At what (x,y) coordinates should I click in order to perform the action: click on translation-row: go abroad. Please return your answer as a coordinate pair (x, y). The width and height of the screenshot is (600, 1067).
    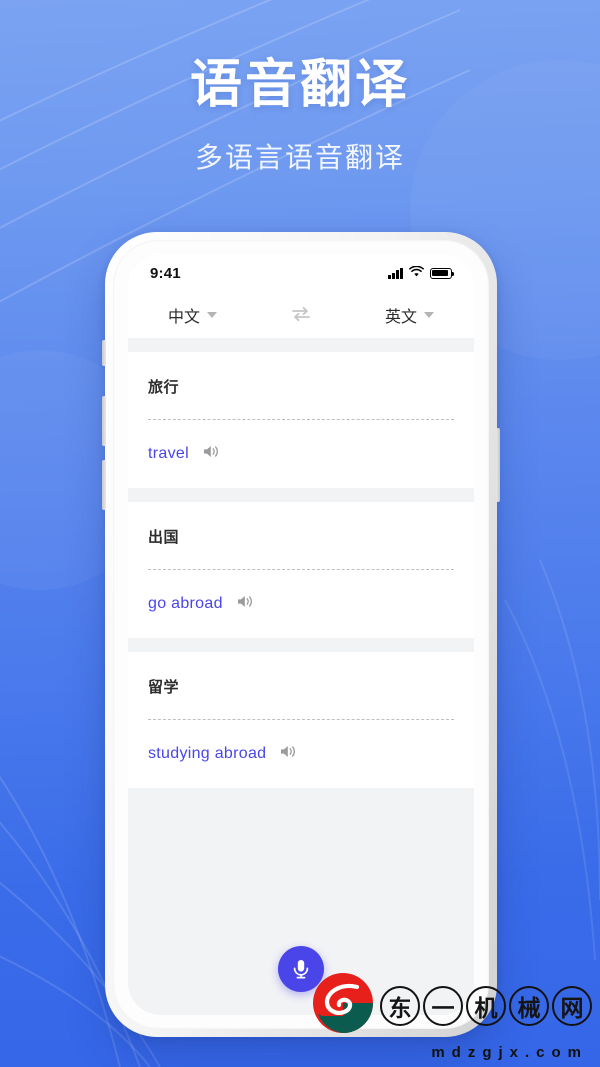
    Looking at the image, I should click on (301, 604).